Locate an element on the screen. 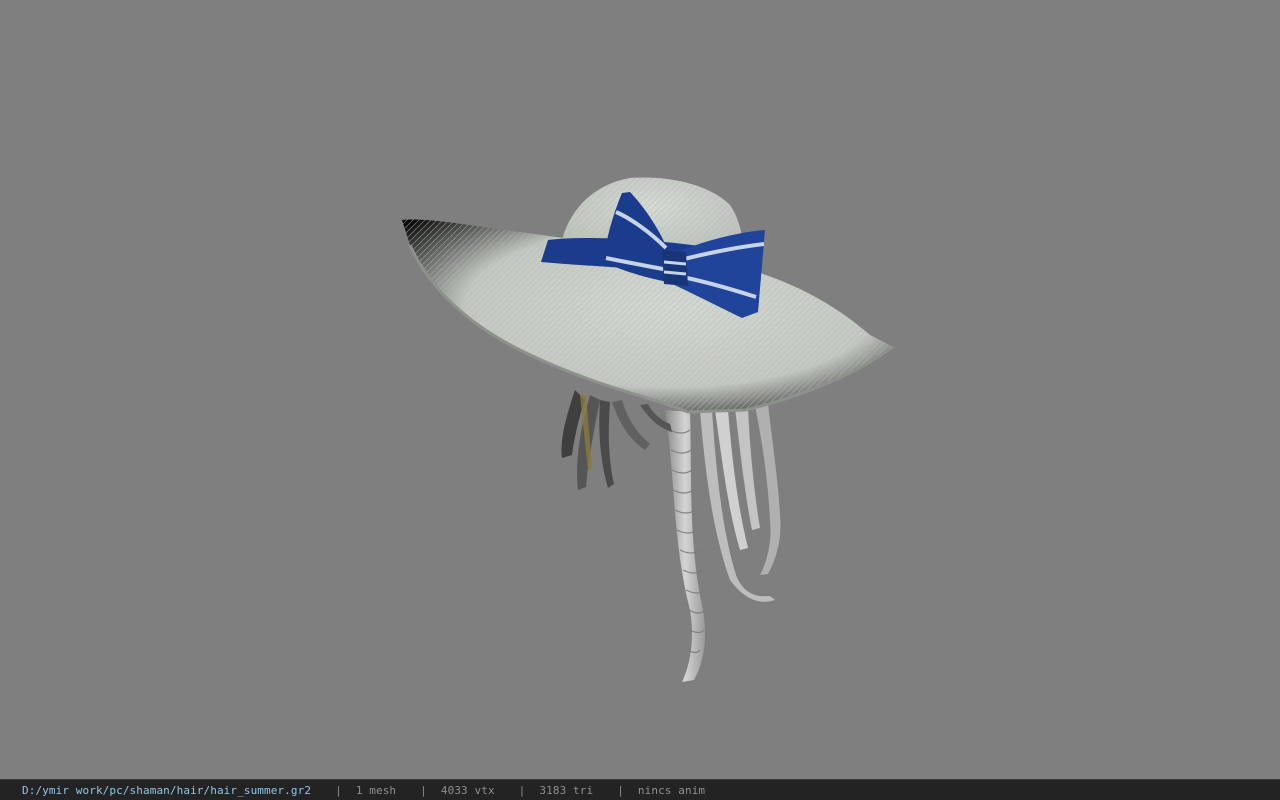 The width and height of the screenshot is (1280, 800). triangle-count-label: 3183 tri is located at coordinates (566, 790).